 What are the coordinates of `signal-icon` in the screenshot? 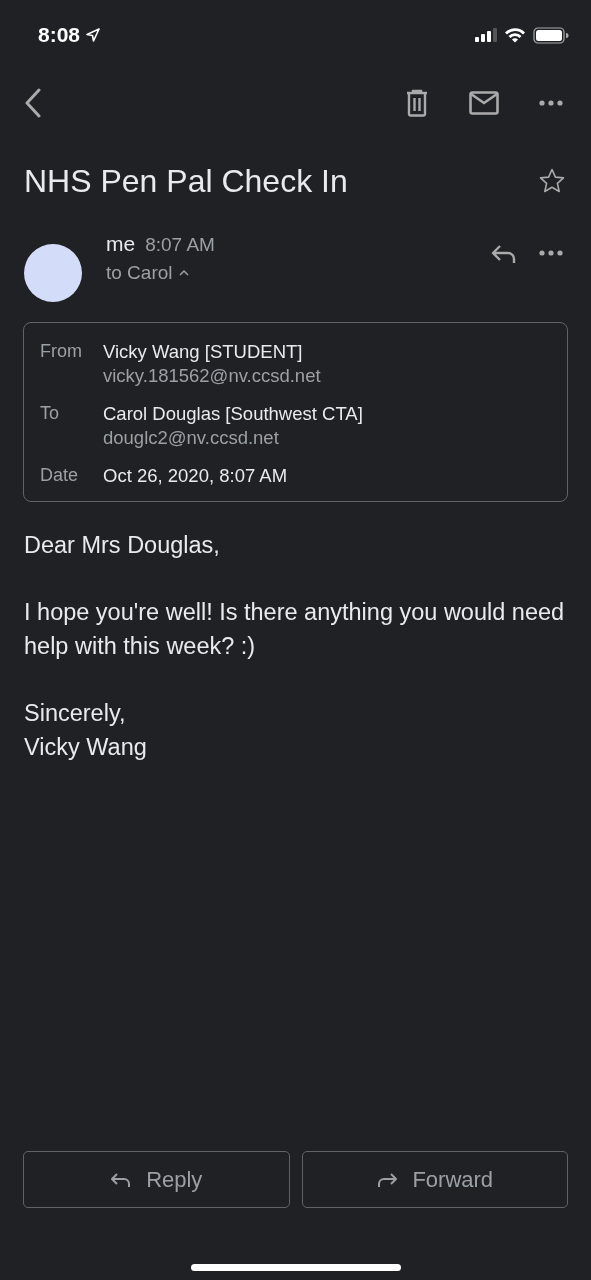 It's located at (486, 35).